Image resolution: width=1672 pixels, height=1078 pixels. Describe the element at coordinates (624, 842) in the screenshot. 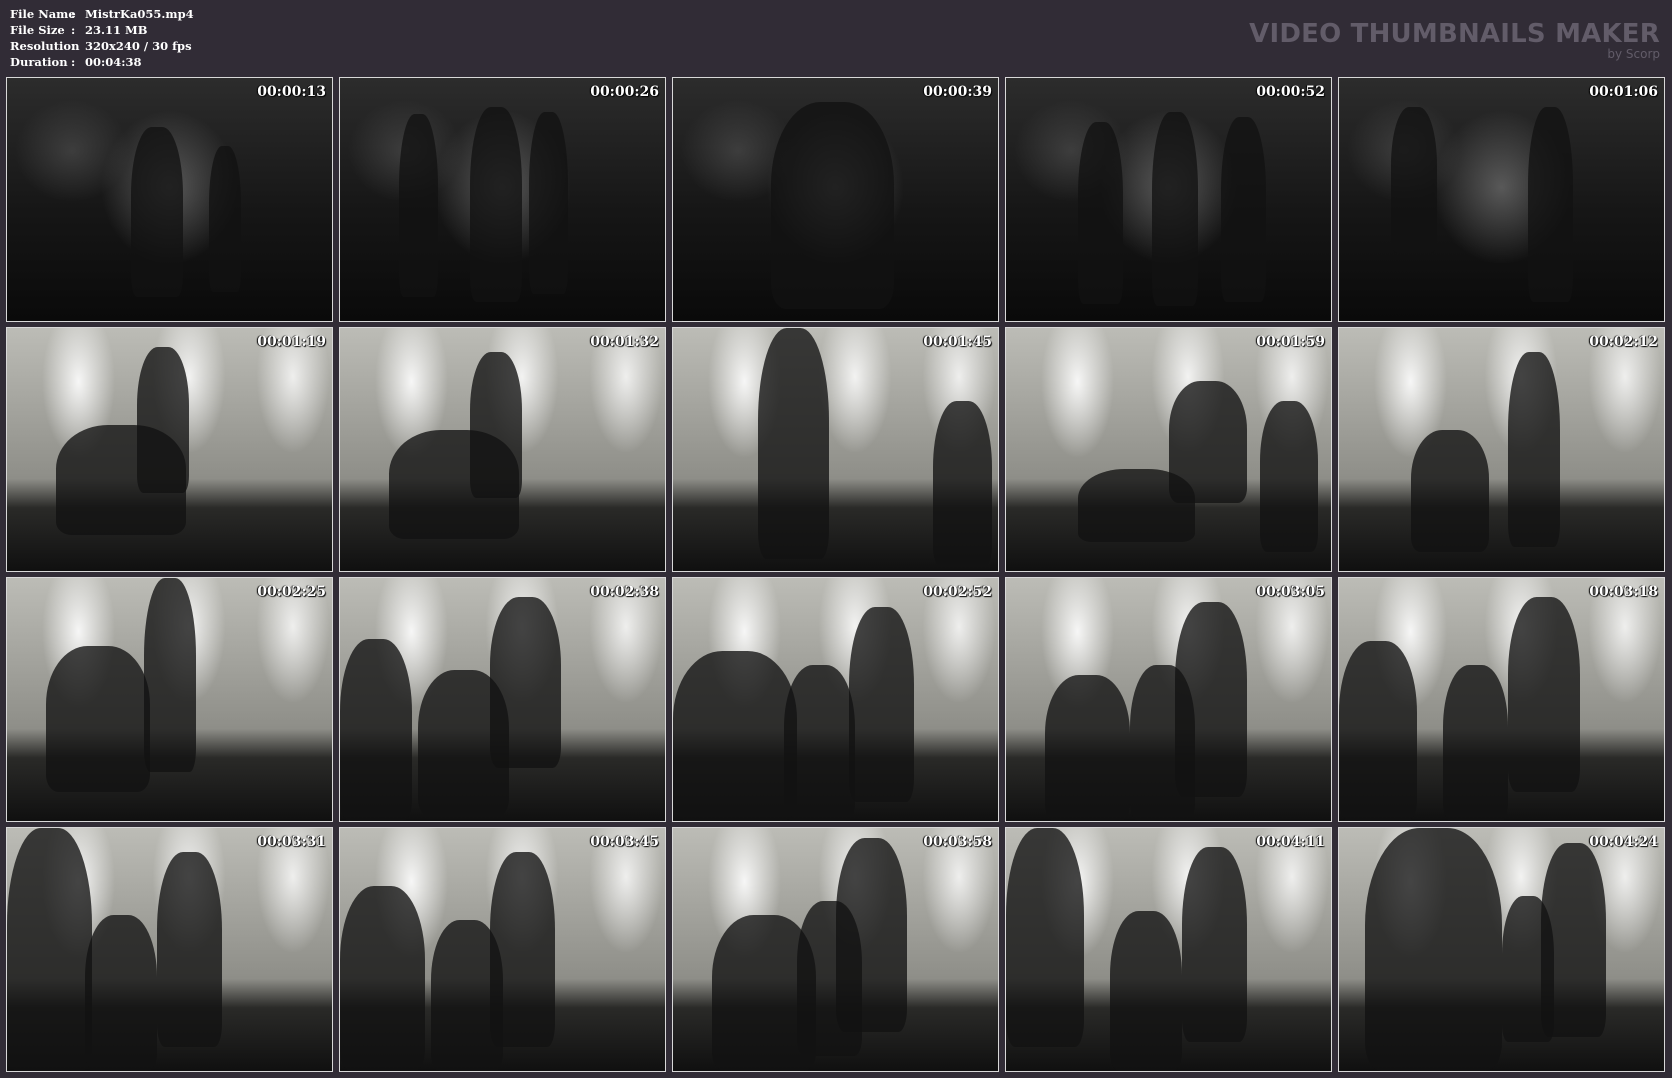

I see `thumbnail-timestamp: 00:03:45` at that location.